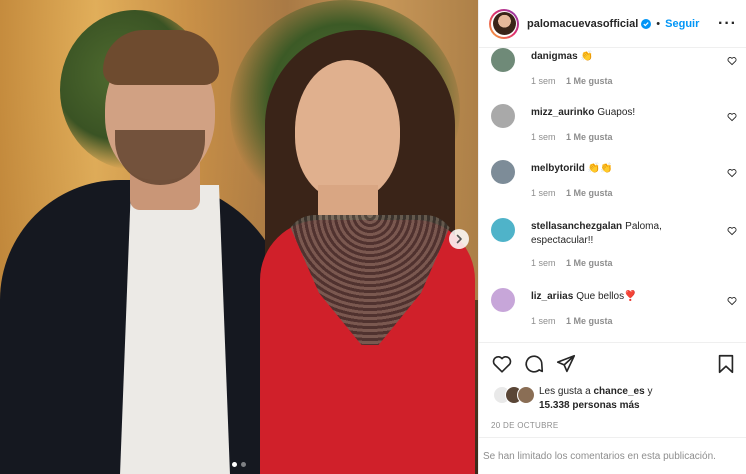 This screenshot has height=474, width=746. Describe the element at coordinates (347, 130) in the screenshot. I see `photo-woman-face` at that location.